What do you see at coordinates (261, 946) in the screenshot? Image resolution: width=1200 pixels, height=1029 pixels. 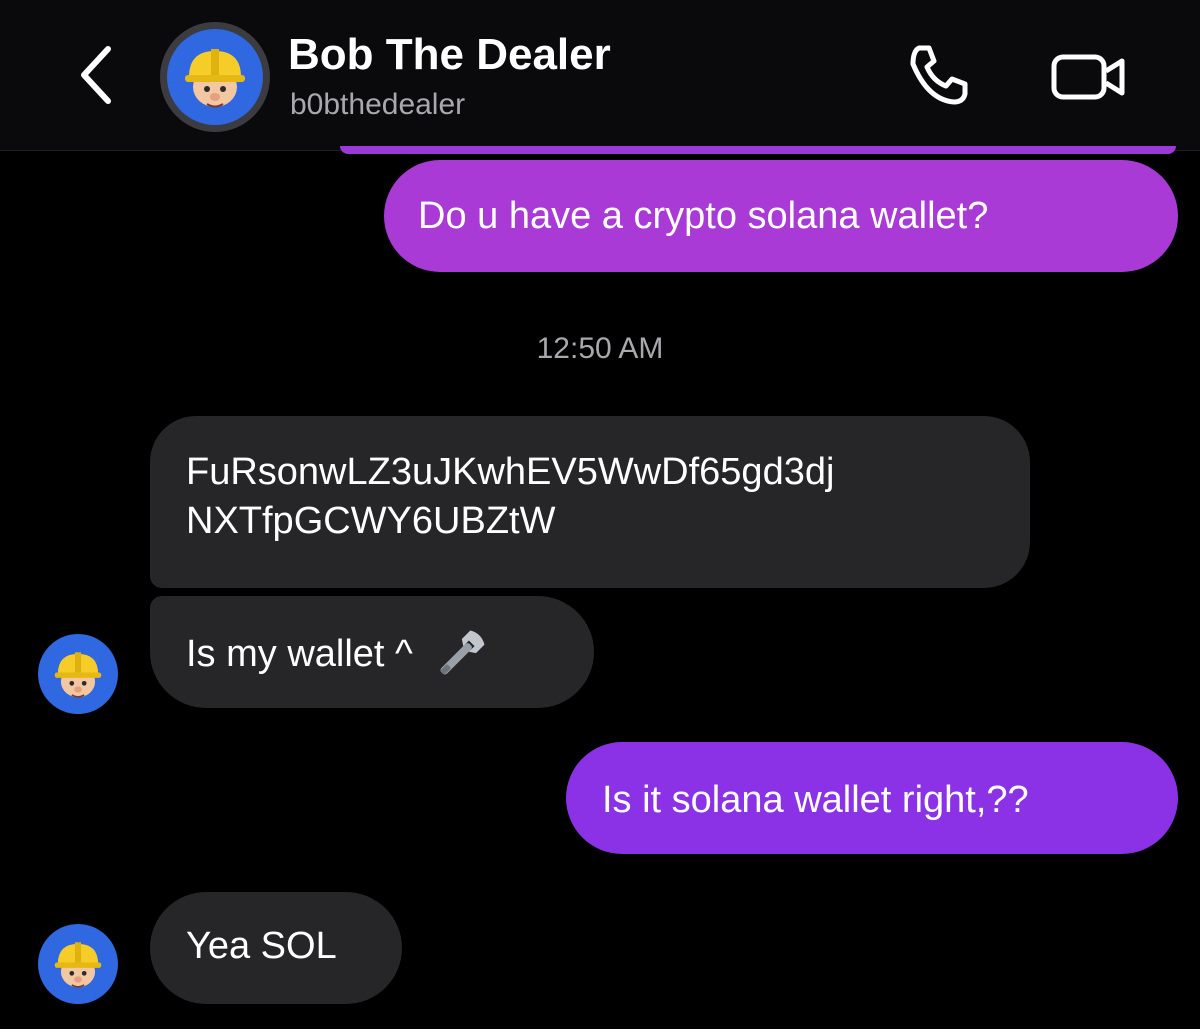 I see `message-text: Yea SOL` at bounding box center [261, 946].